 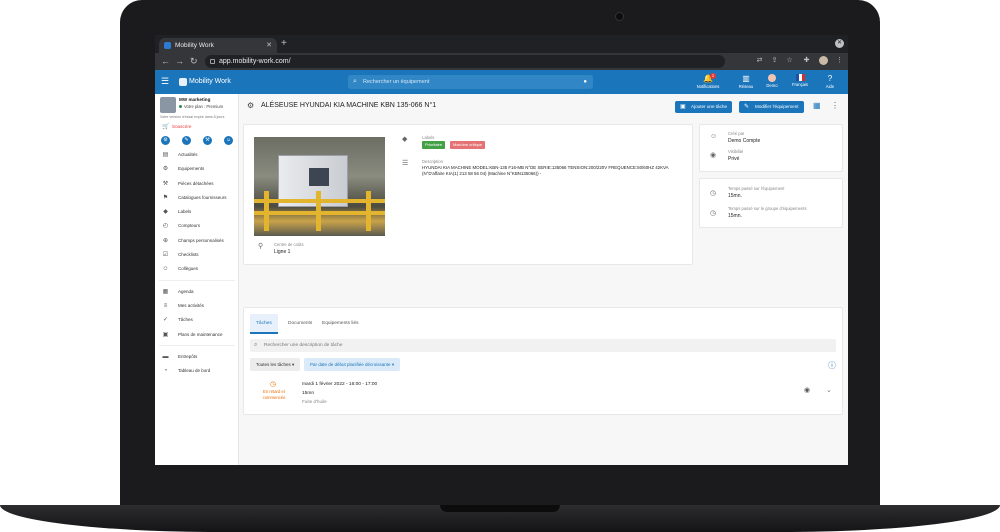 I want to click on webcam, so click(x=619, y=16).